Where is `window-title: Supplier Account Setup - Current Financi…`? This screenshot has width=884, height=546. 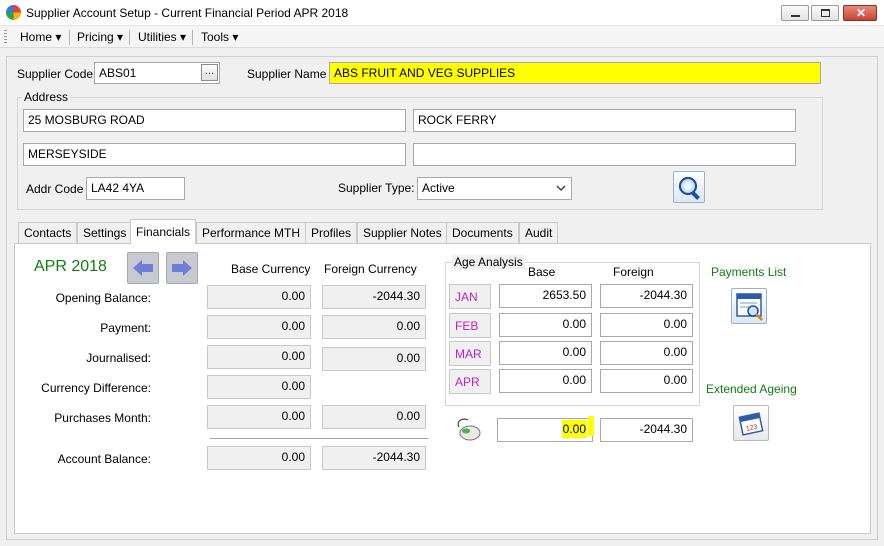 window-title: Supplier Account Setup - Current Financi… is located at coordinates (187, 13).